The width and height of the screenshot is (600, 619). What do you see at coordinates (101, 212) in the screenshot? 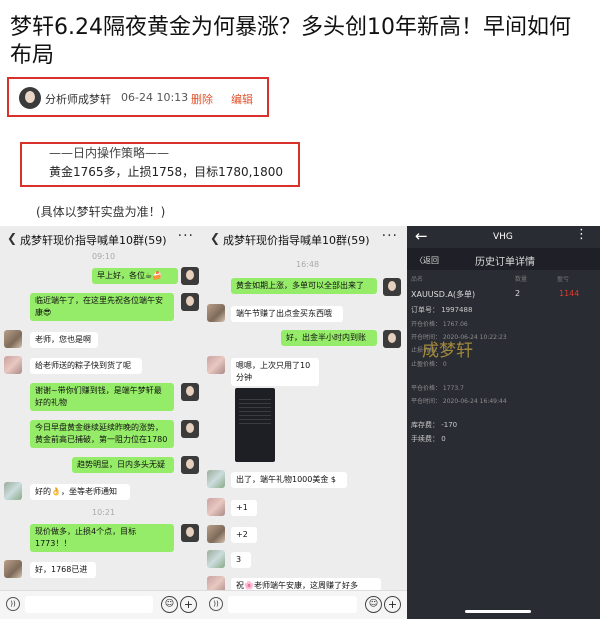
I see `disclaimer: (具体以梦轩实盘为准！)` at bounding box center [101, 212].